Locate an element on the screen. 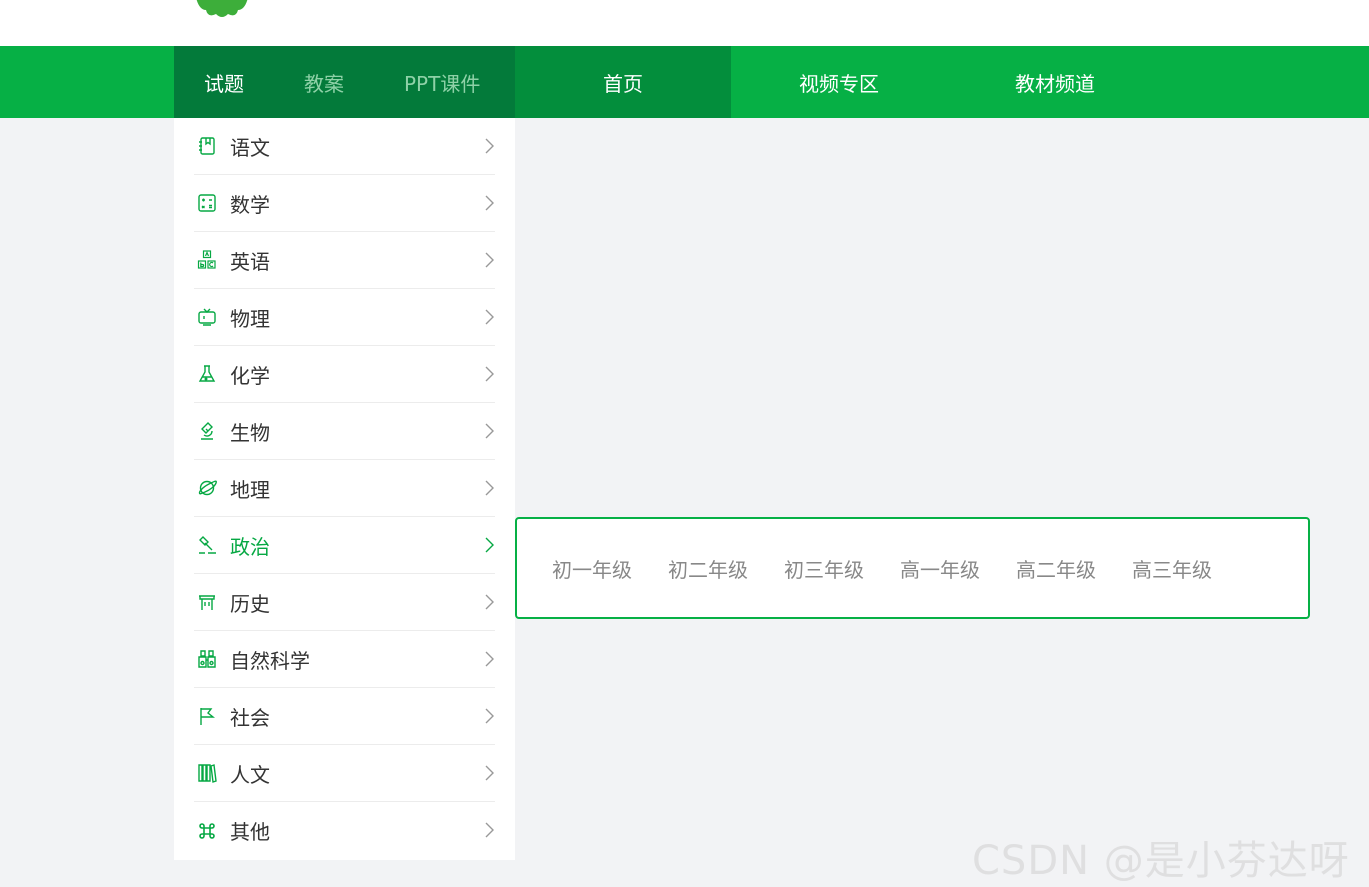 The image size is (1369, 887). sidebar-item-label: 英语 is located at coordinates (250, 261).